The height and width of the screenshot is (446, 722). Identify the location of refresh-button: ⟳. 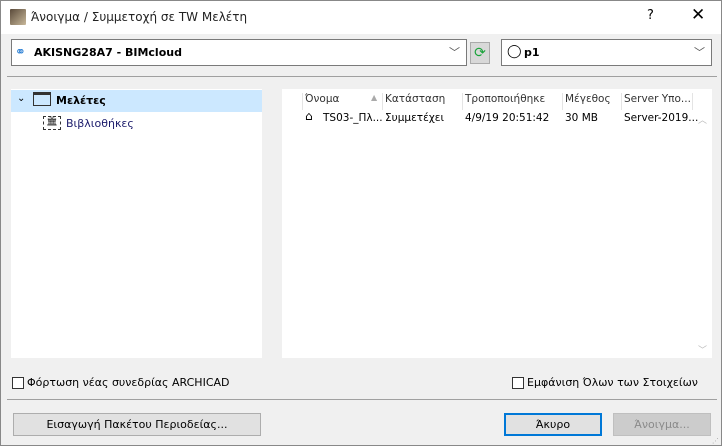
(480, 53).